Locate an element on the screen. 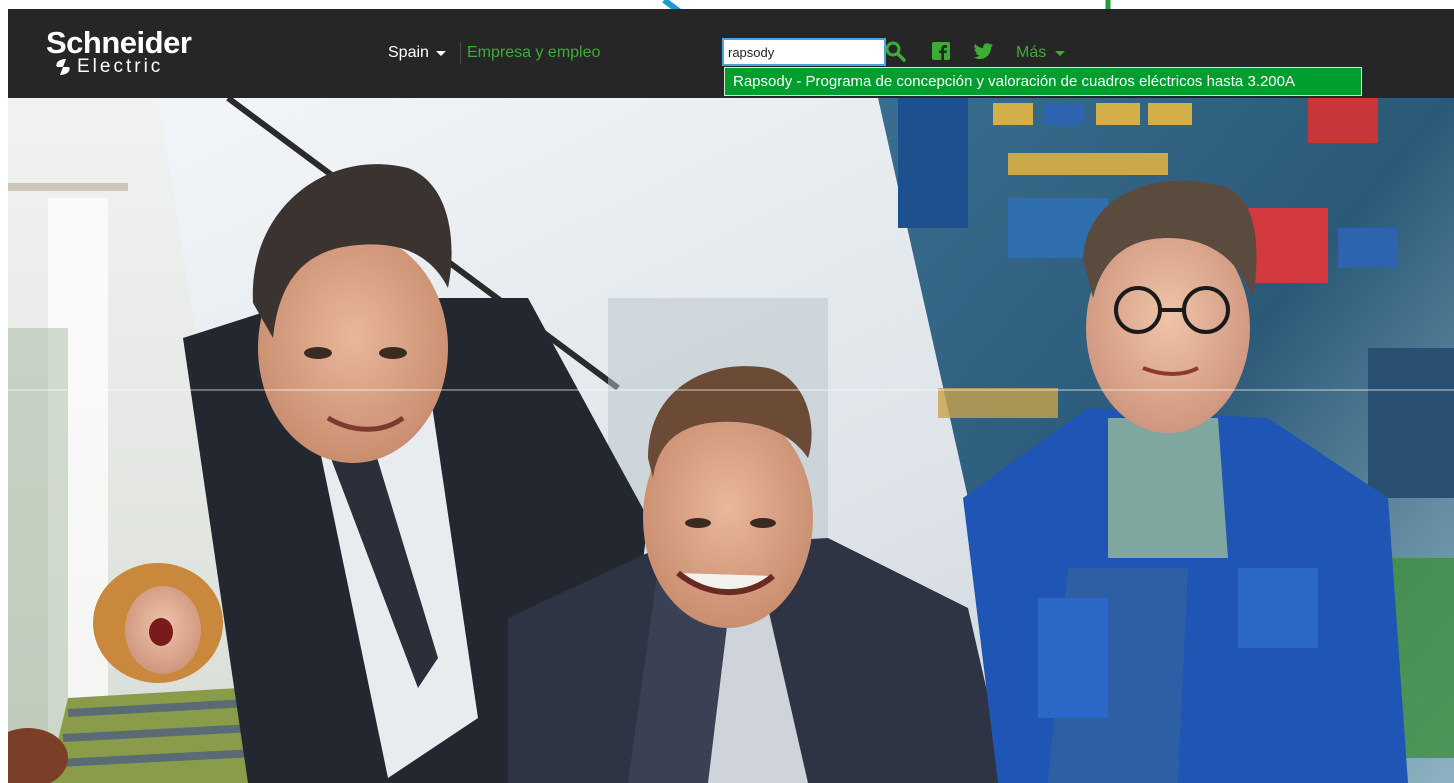 The height and width of the screenshot is (783, 1454). twitter-icon is located at coordinates (983, 51).